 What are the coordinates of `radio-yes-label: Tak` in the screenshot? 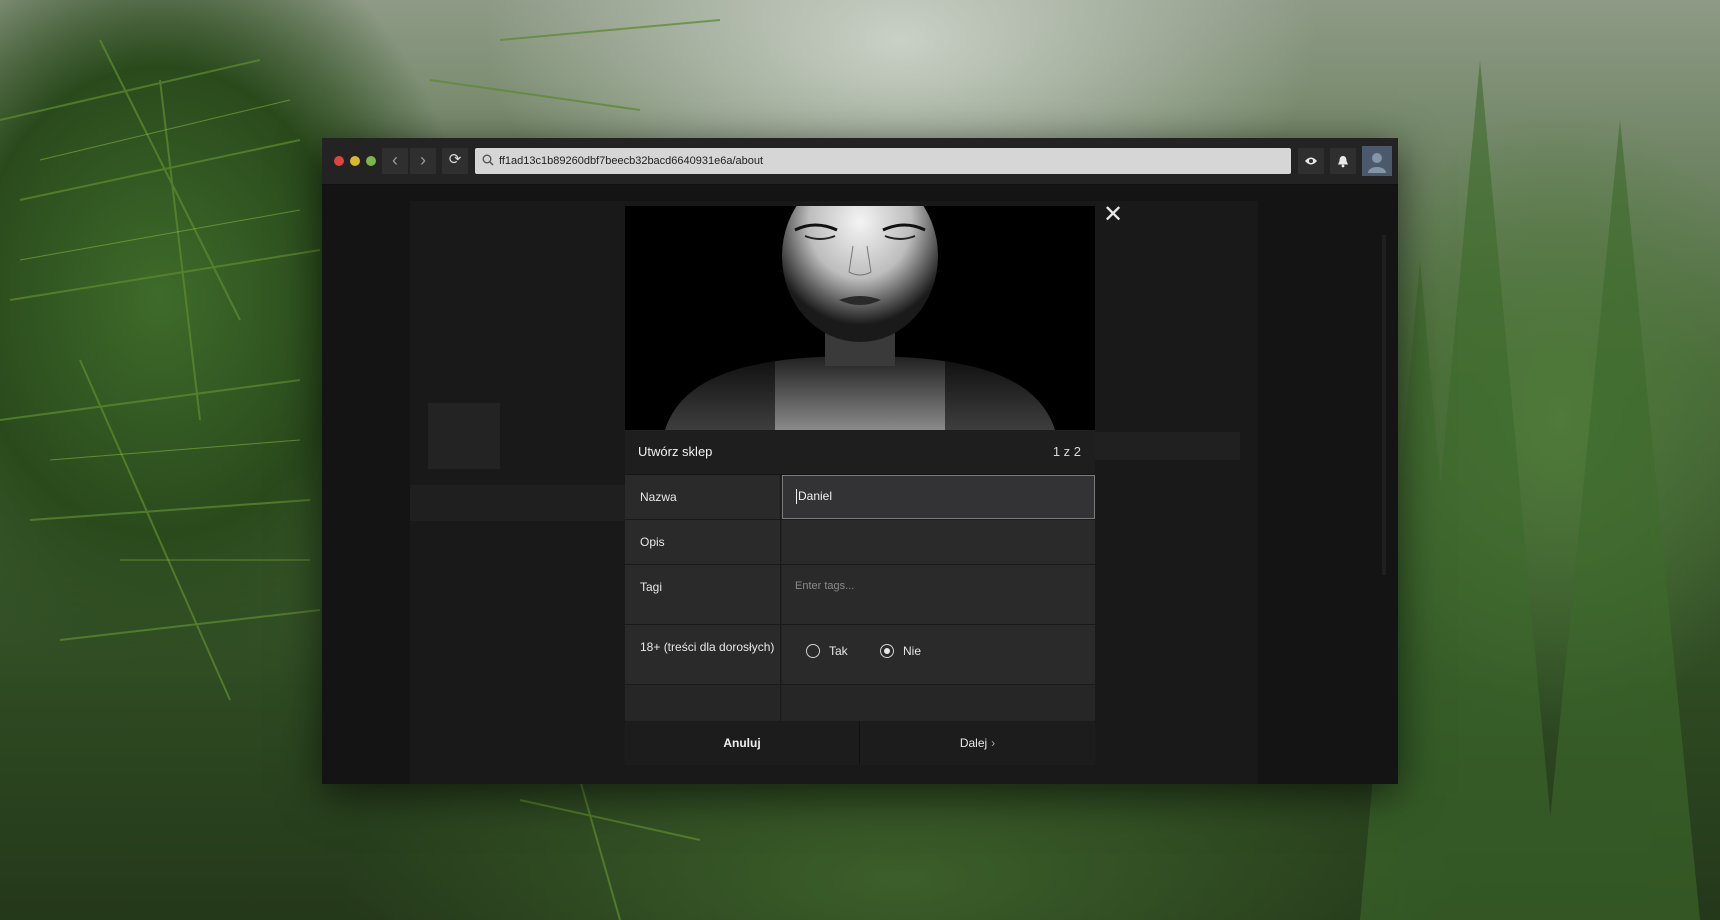 It's located at (838, 651).